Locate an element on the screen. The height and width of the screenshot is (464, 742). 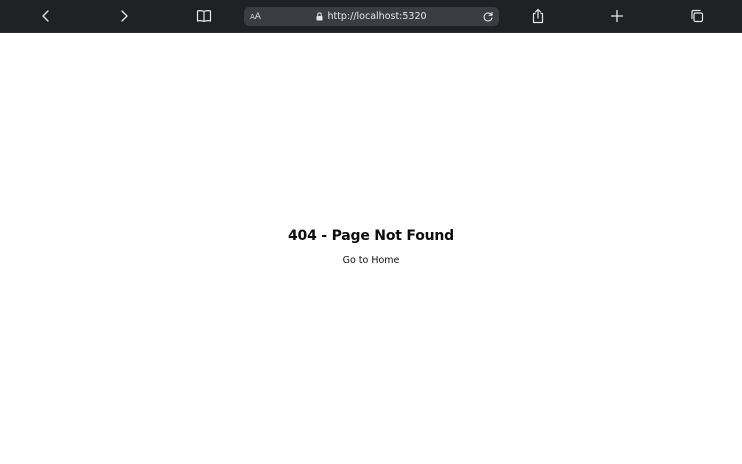
url-text: http://localhost:5320 is located at coordinates (377, 16).